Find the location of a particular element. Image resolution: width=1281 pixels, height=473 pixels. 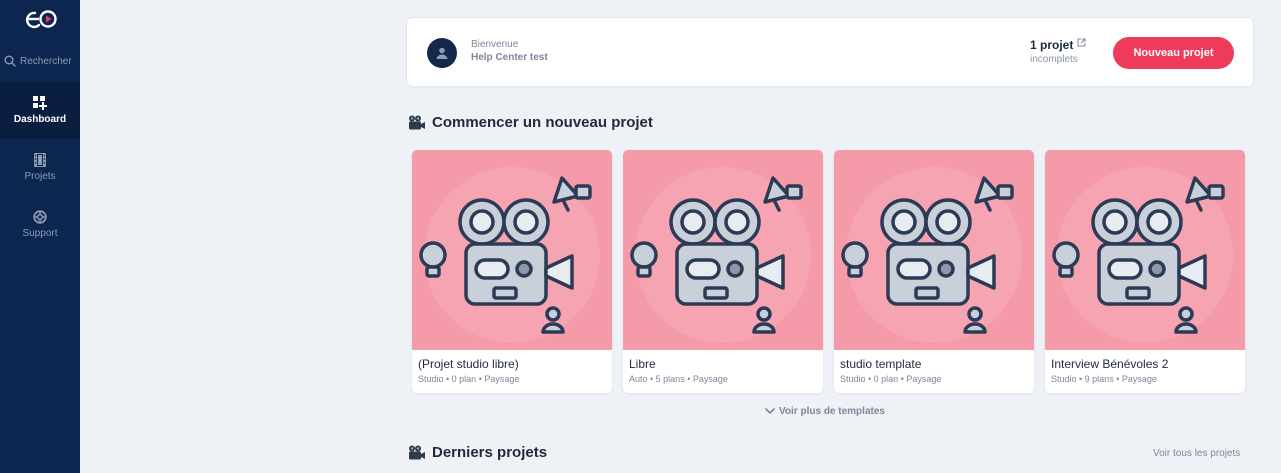

sidebar-search: Rechercher is located at coordinates (40, 61).